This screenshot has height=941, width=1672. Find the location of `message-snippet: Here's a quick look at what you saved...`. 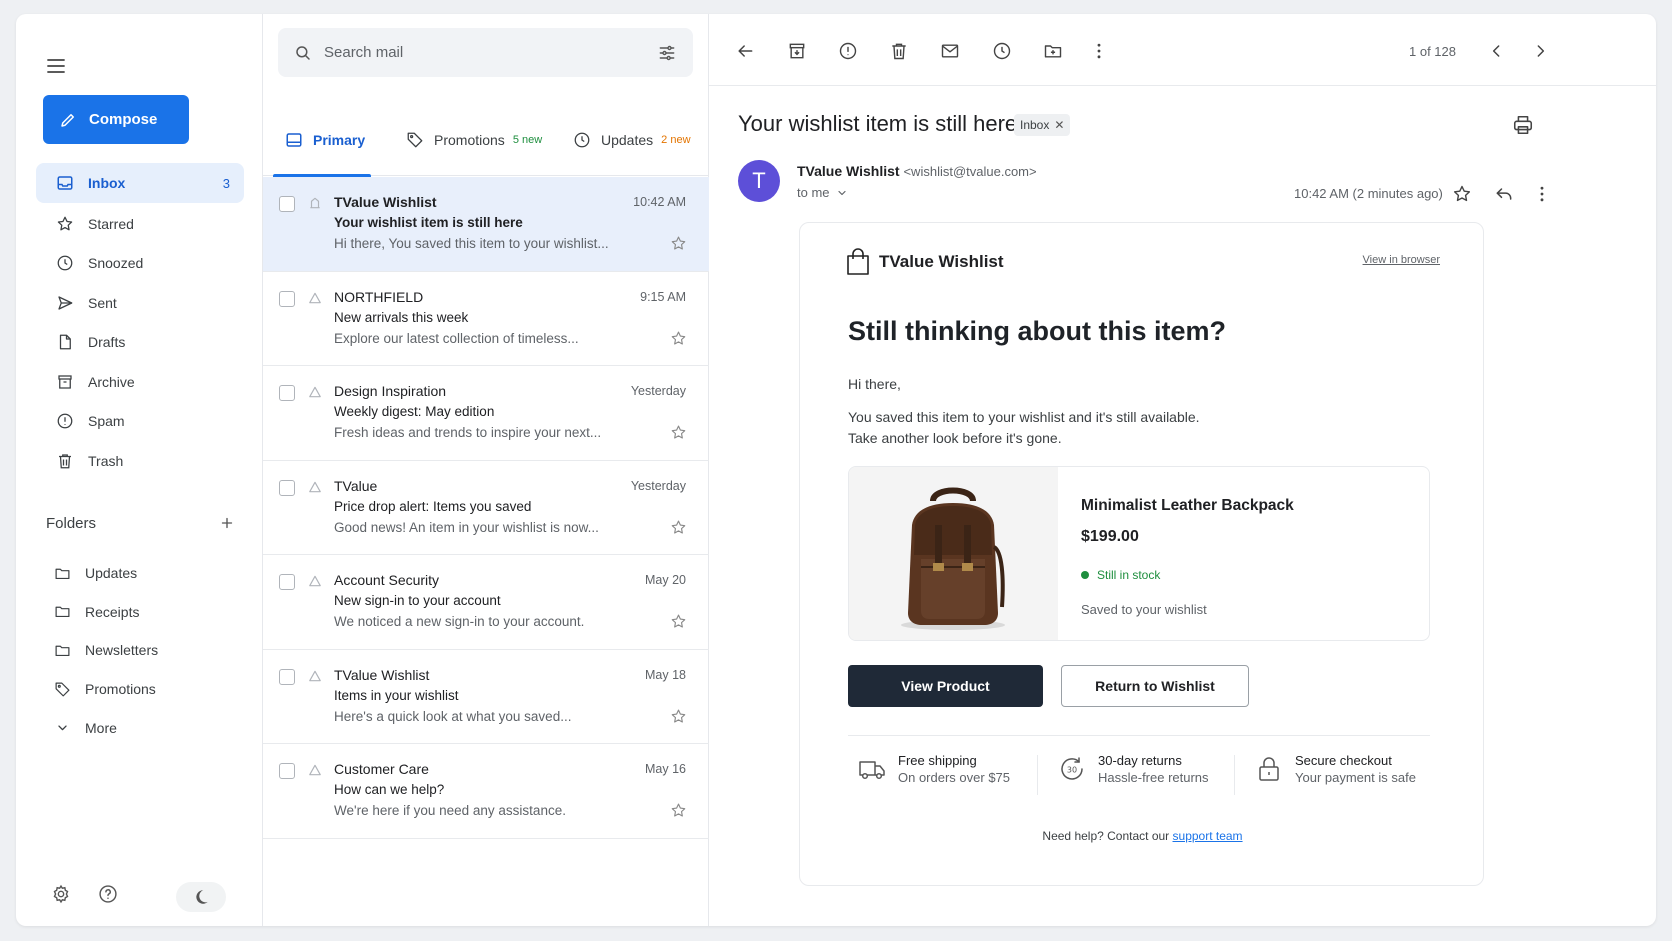

message-snippet: Here's a quick look at what you saved... is located at coordinates (453, 716).